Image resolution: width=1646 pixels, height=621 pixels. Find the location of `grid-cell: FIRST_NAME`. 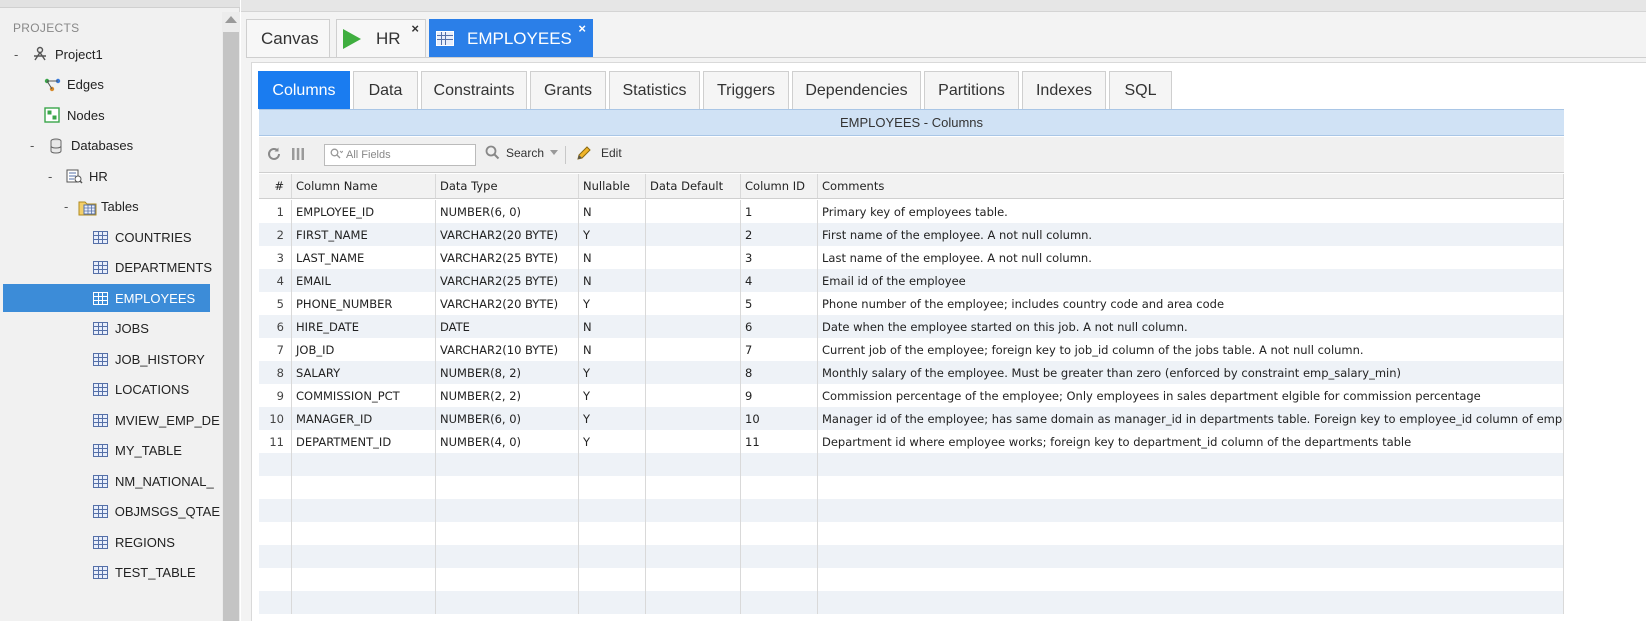

grid-cell: FIRST_NAME is located at coordinates (364, 234).